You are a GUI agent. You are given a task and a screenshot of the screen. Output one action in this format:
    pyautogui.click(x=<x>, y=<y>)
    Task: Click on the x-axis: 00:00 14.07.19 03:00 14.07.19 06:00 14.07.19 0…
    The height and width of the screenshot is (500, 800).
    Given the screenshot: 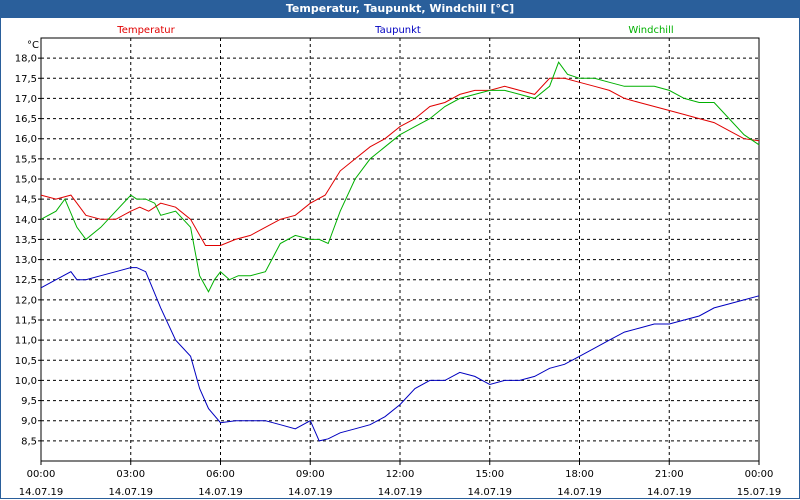 What is the action you would take?
    pyautogui.click(x=400, y=479)
    